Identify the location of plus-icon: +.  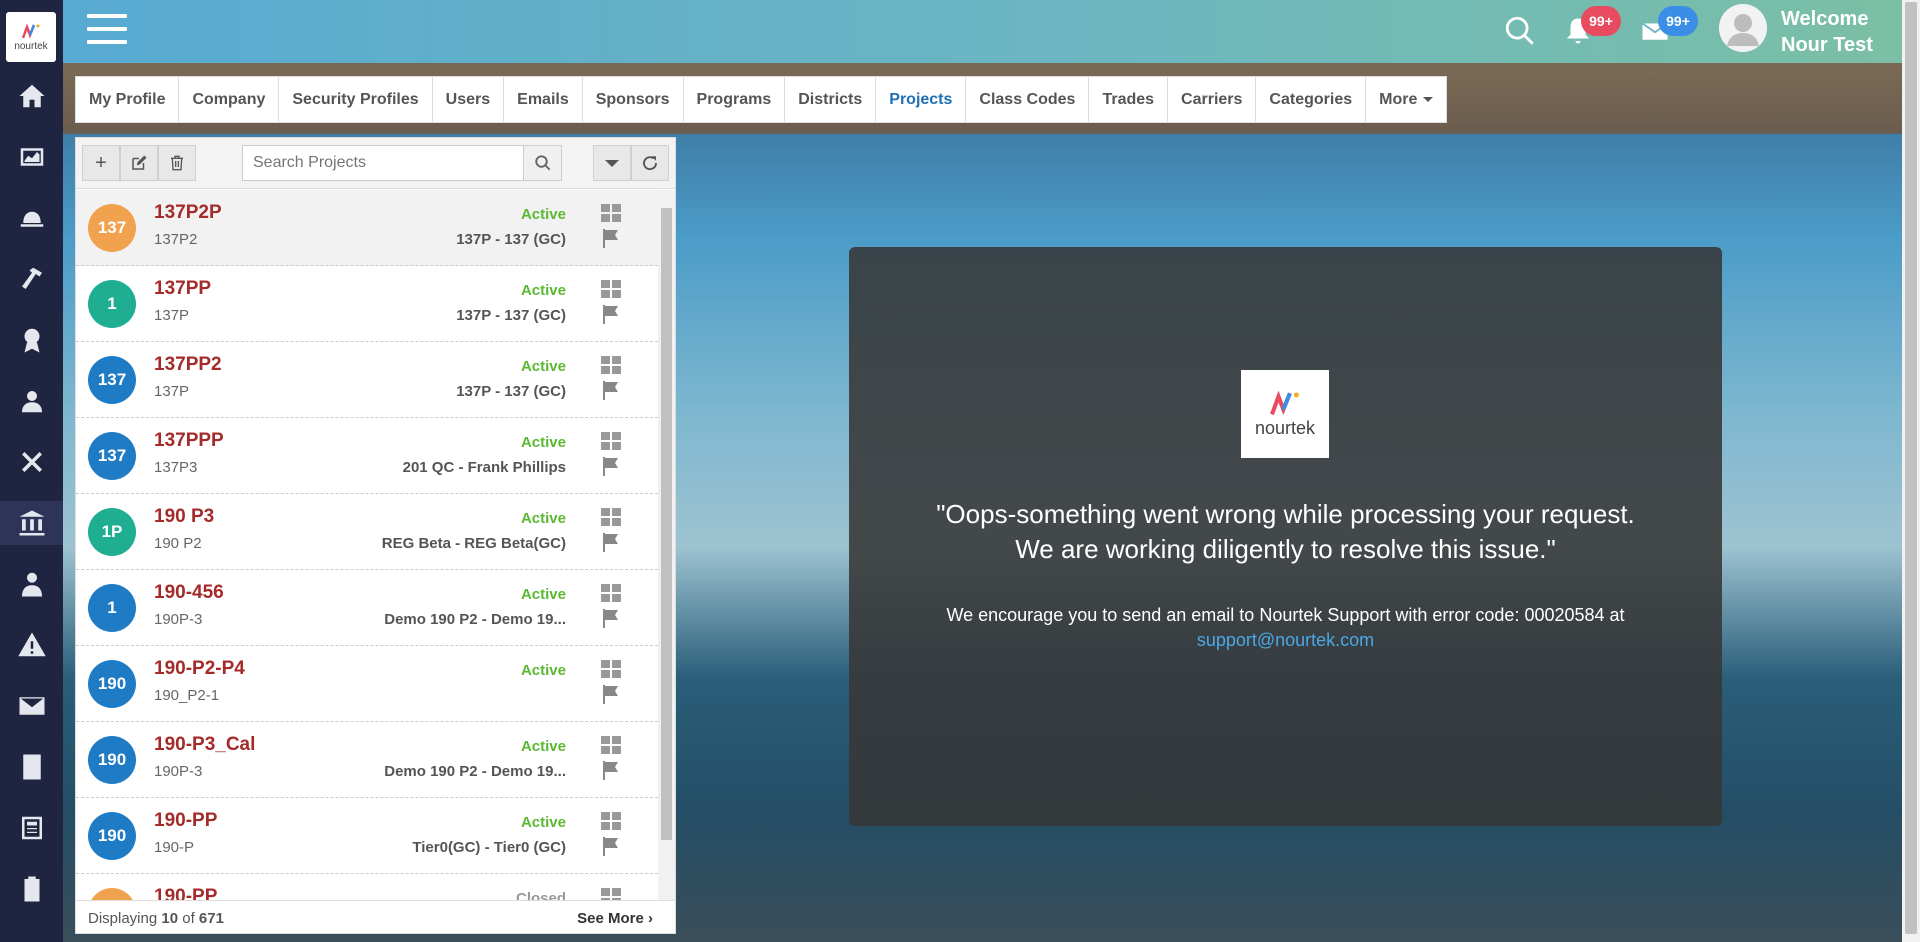
(101, 162).